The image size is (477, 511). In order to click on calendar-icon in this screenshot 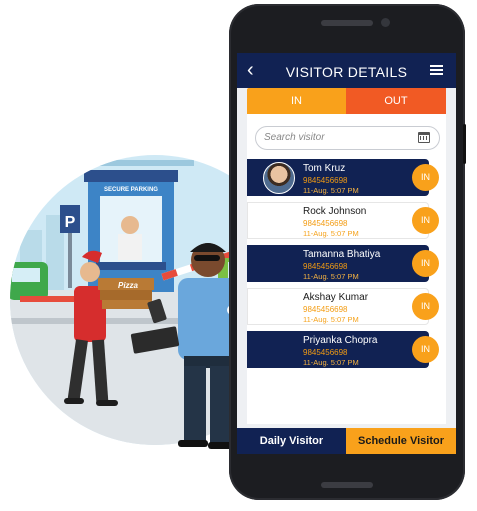, I will do `click(424, 137)`.